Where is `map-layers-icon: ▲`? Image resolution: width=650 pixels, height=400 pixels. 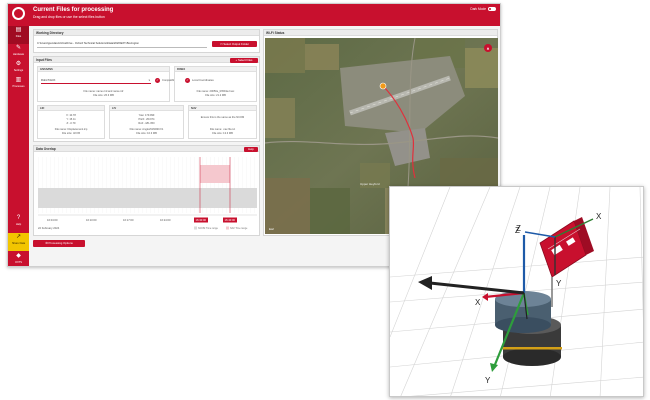 map-layers-icon: ▲ is located at coordinates (488, 48).